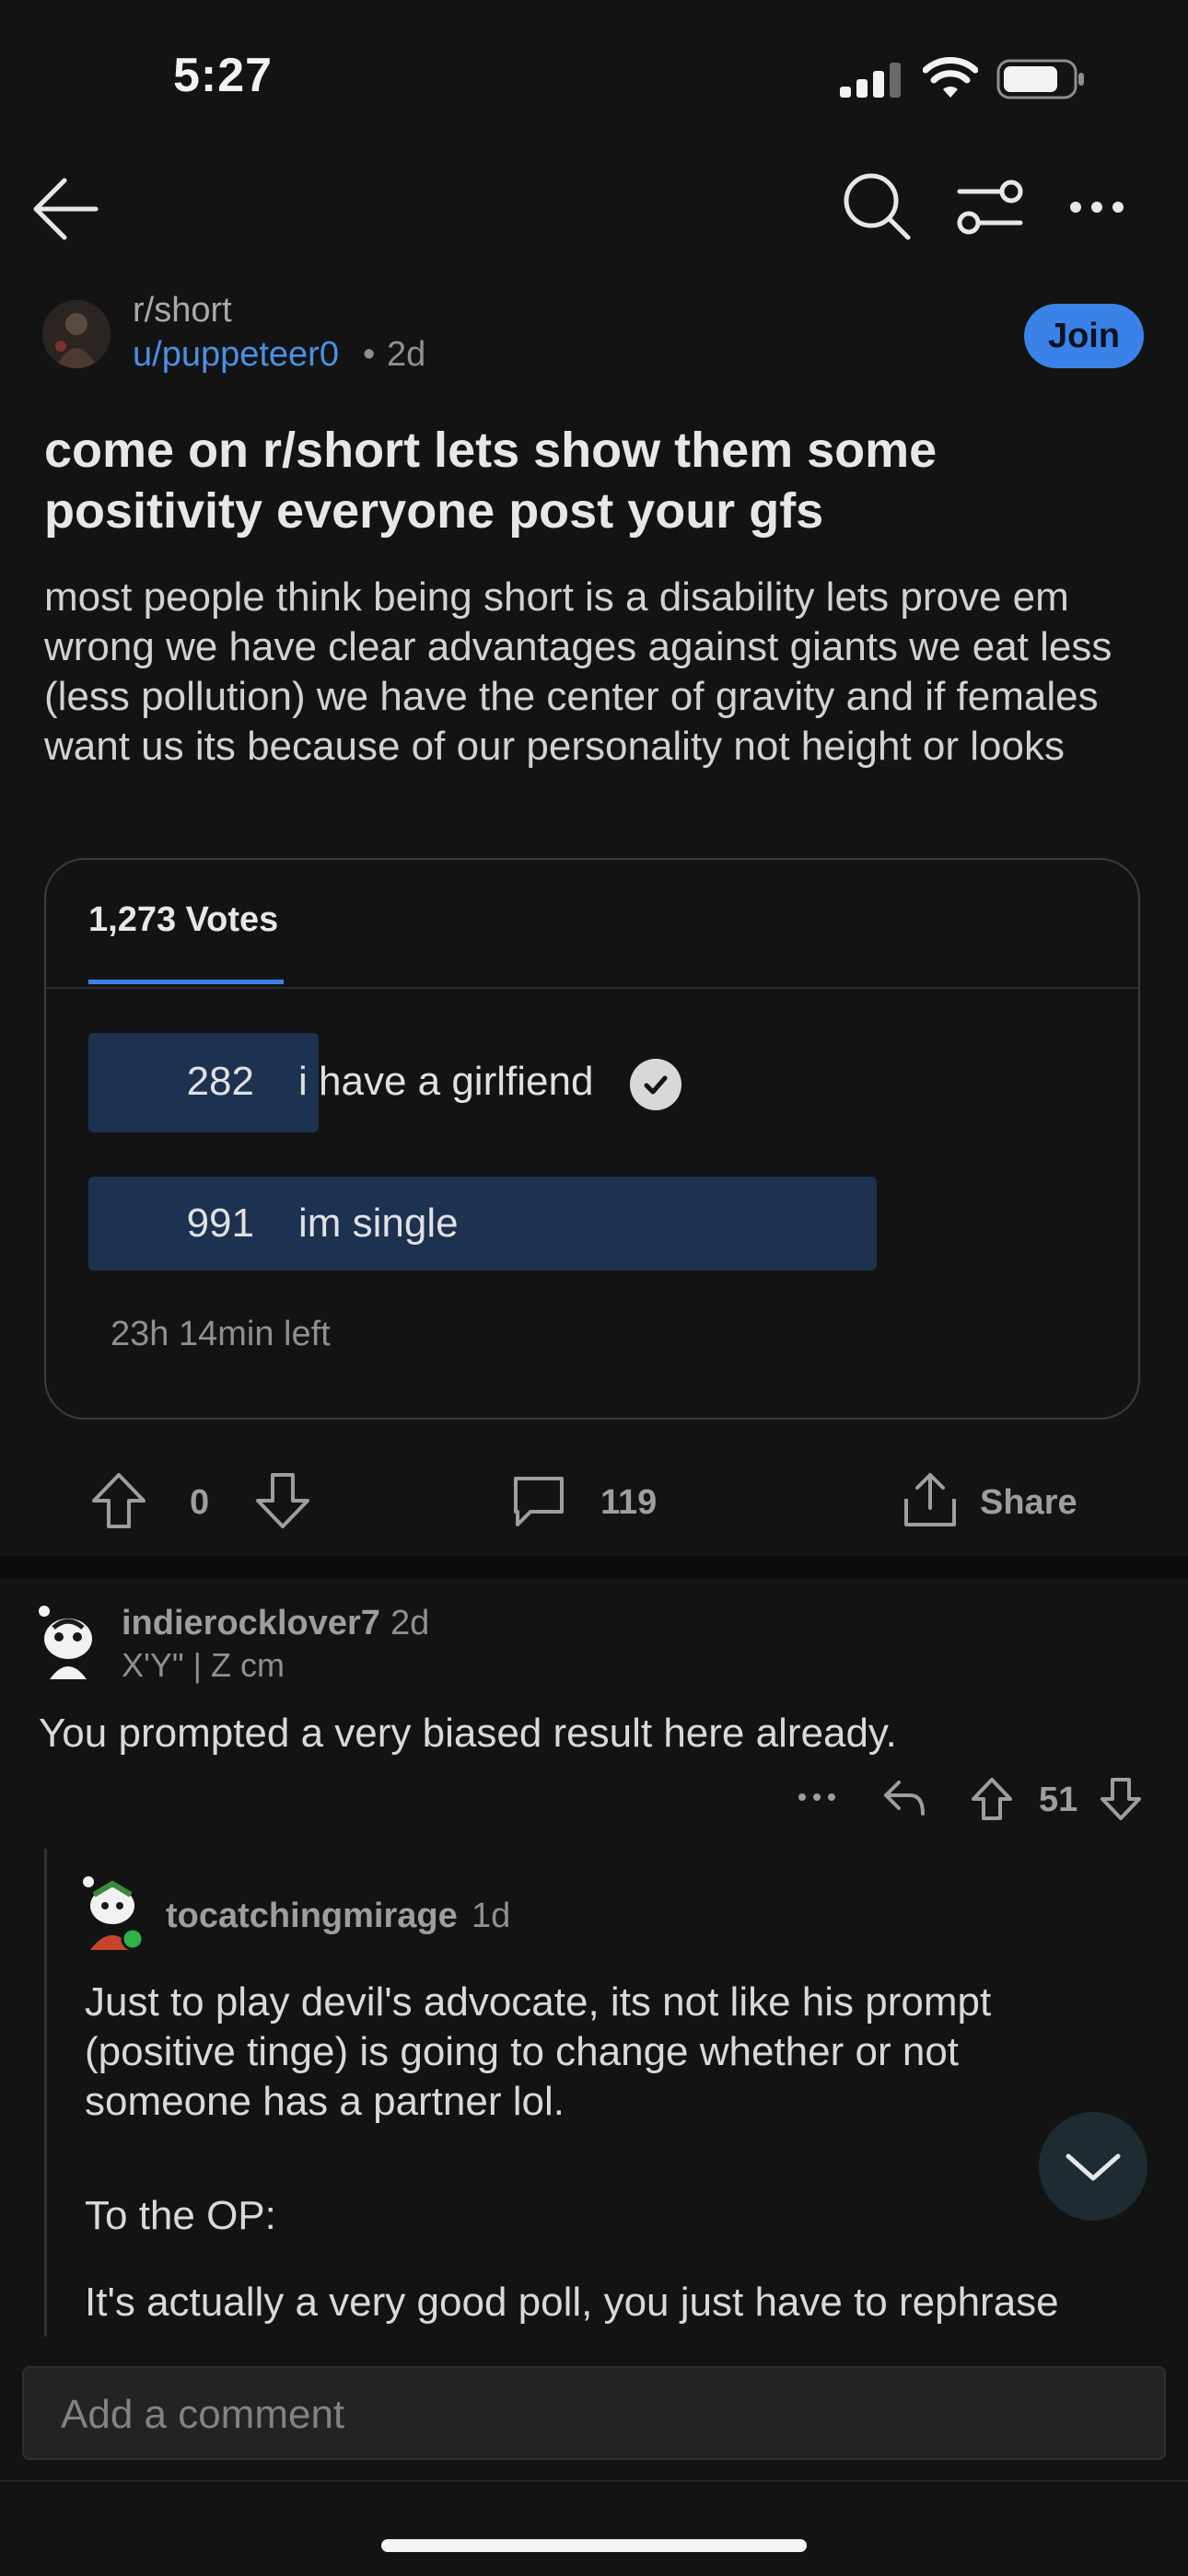 The height and width of the screenshot is (2576, 1188). Describe the element at coordinates (76, 334) in the screenshot. I see `subreddit-avatar` at that location.